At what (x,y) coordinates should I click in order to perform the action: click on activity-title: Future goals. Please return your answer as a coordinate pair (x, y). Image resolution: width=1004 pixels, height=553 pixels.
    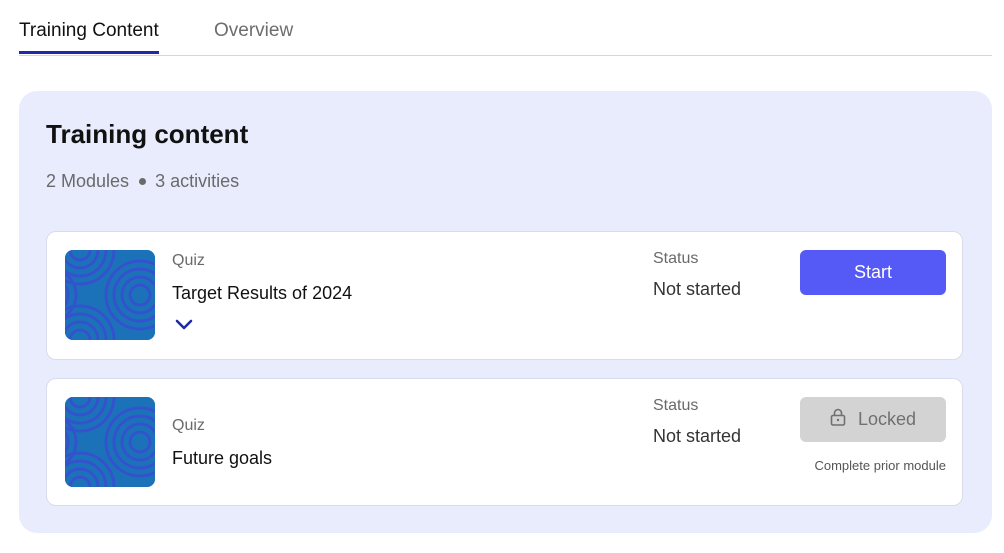
    Looking at the image, I should click on (222, 458).